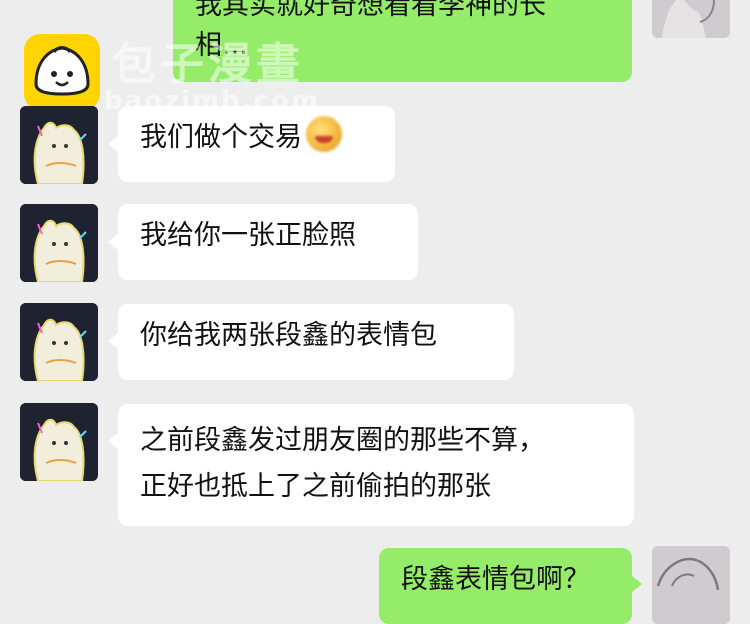 This screenshot has width=750, height=624. I want to click on bun-logo-icon, so click(62, 71).